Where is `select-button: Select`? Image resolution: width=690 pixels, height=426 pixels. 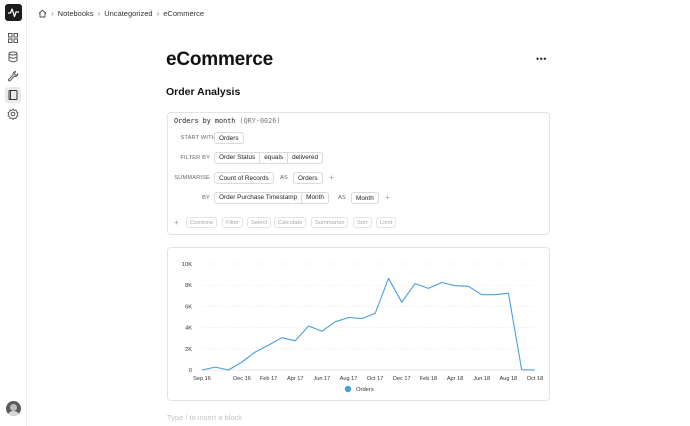
select-button: Select is located at coordinates (259, 222).